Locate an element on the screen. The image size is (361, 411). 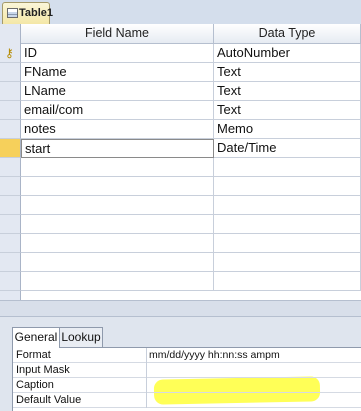
property-label: Format is located at coordinates (80, 355).